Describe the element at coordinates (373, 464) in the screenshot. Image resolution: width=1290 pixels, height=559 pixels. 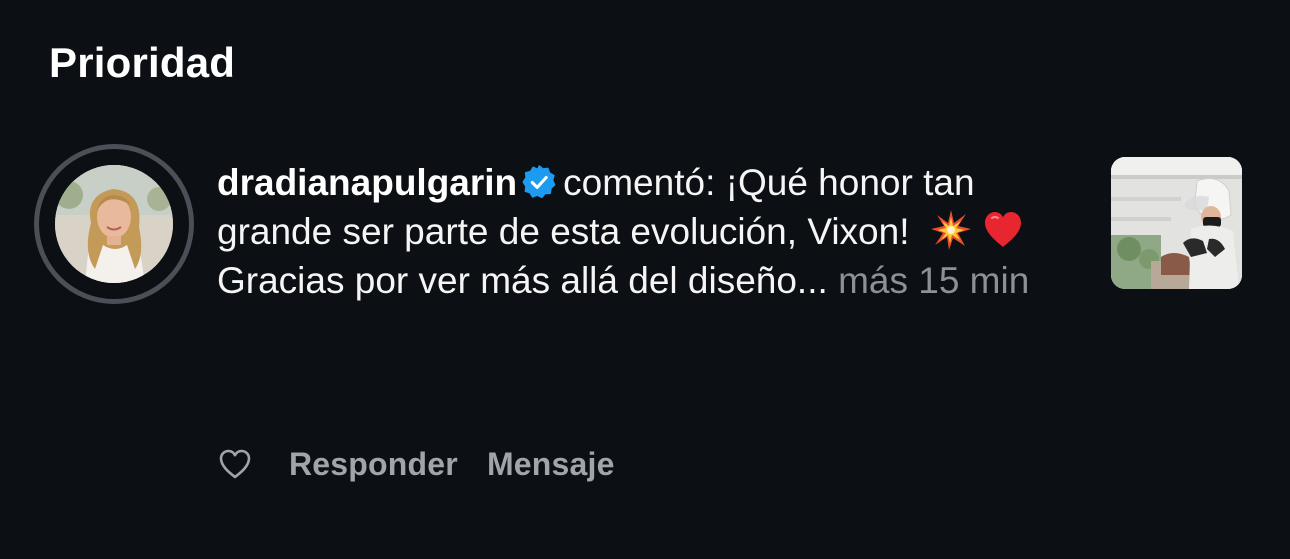
I see `reply-button: Responder` at that location.